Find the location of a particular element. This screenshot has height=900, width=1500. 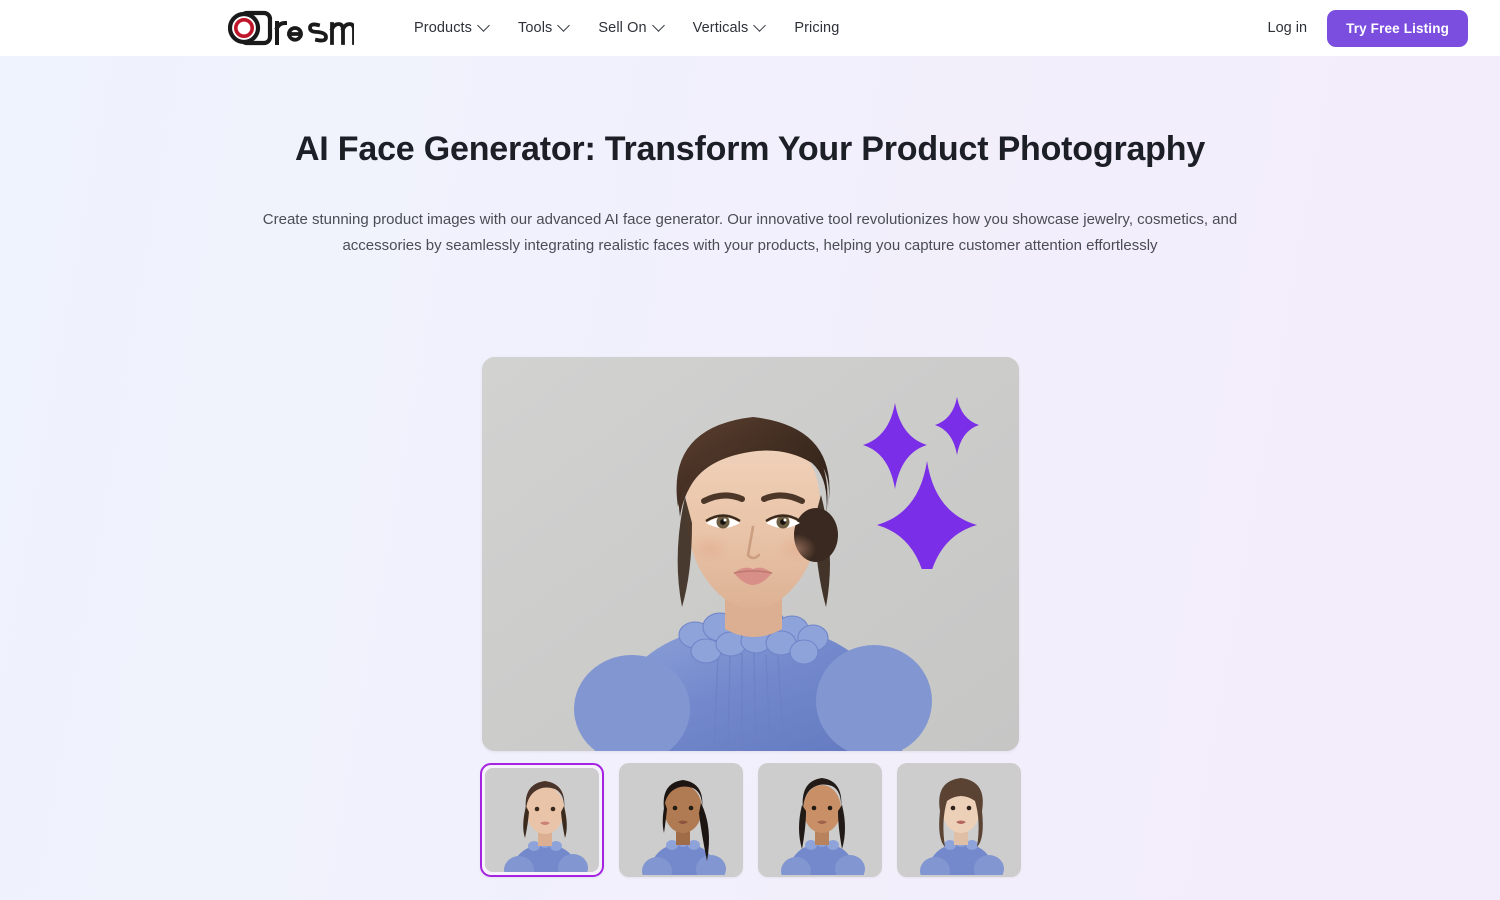

nav-item-label: Products is located at coordinates (443, 28).